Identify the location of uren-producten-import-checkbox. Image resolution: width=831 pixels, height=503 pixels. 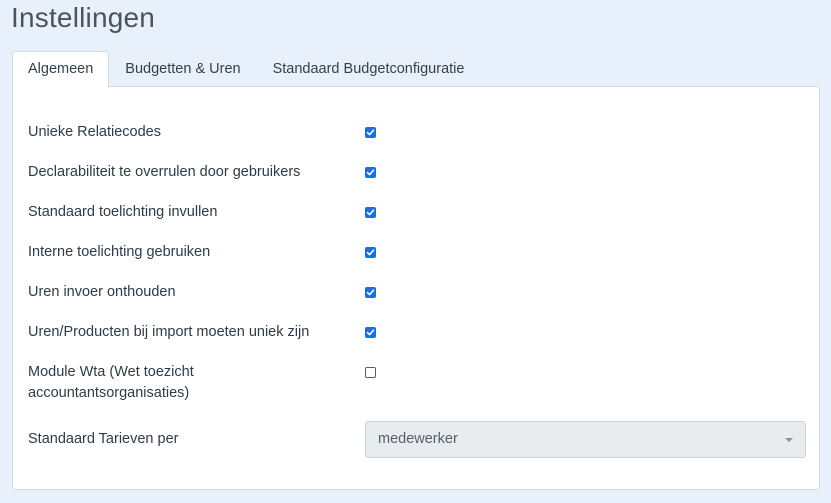
(370, 332).